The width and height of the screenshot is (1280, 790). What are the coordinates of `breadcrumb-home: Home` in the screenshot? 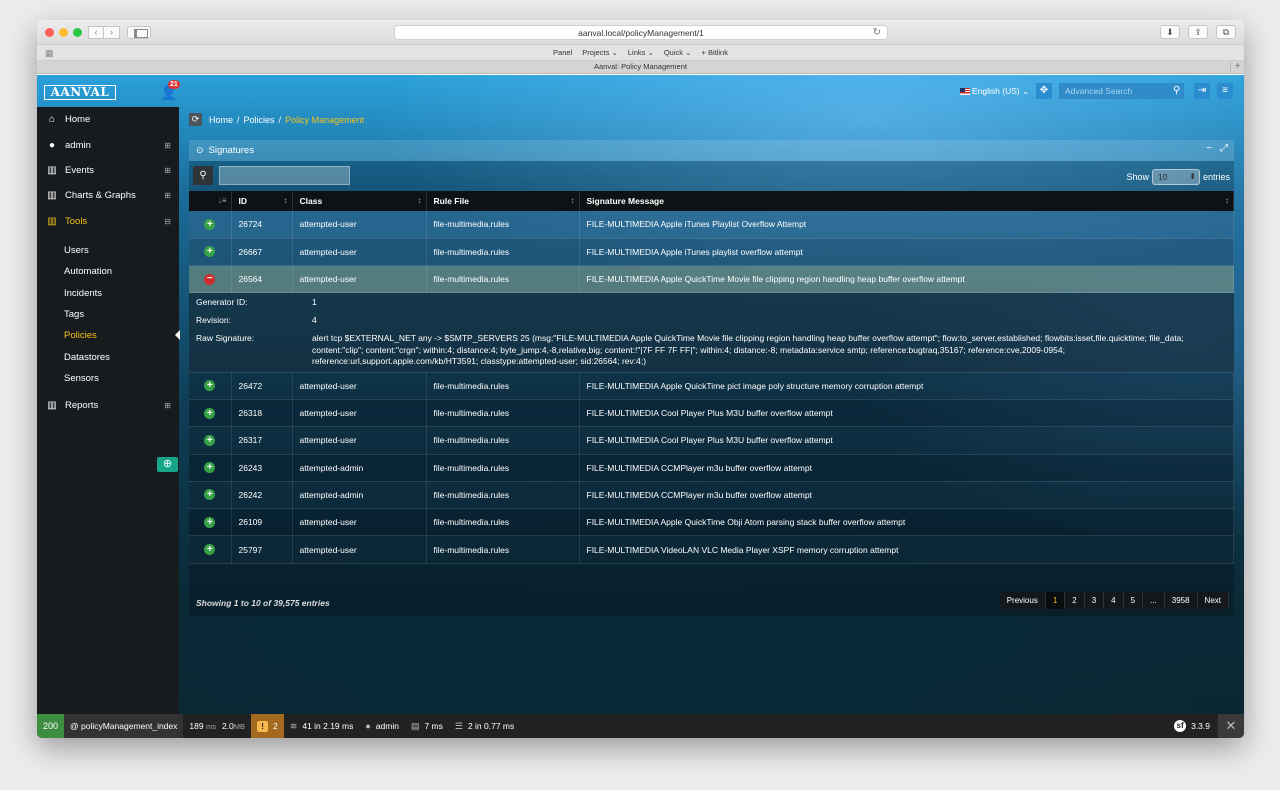 It's located at (221, 120).